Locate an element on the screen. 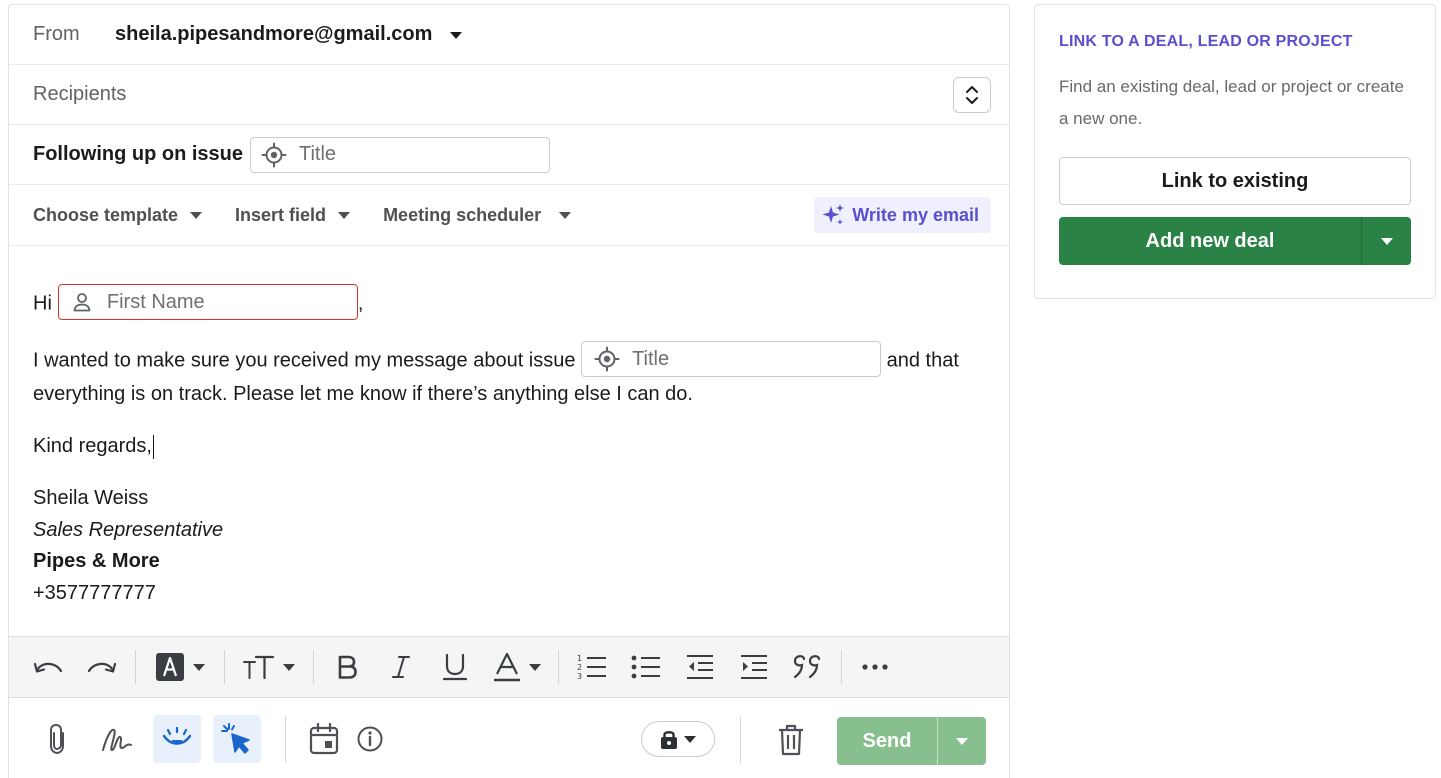  choose-template-dropdown: Choose template is located at coordinates (118, 215).